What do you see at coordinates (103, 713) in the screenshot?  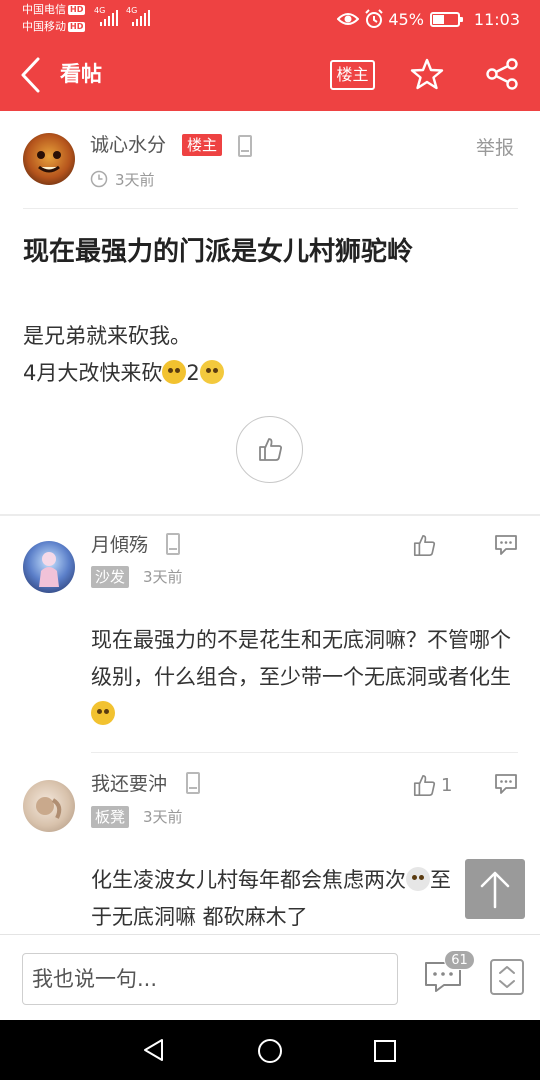 I see `stunned-emoji-icon` at bounding box center [103, 713].